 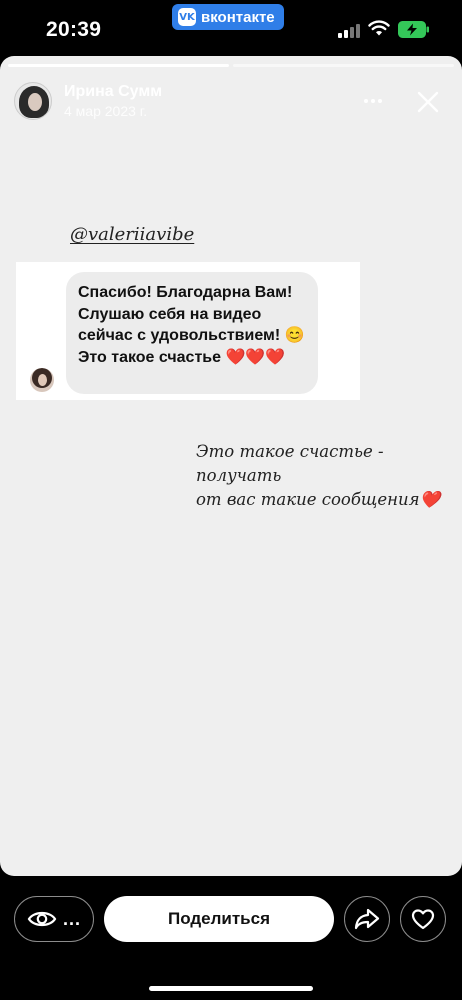 What do you see at coordinates (132, 234) in the screenshot?
I see `mention-link: @valeriiavibe` at bounding box center [132, 234].